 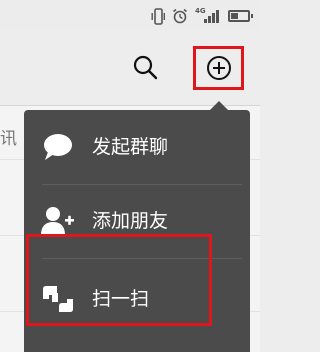 What do you see at coordinates (145, 67) in the screenshot?
I see `search-icon` at bounding box center [145, 67].